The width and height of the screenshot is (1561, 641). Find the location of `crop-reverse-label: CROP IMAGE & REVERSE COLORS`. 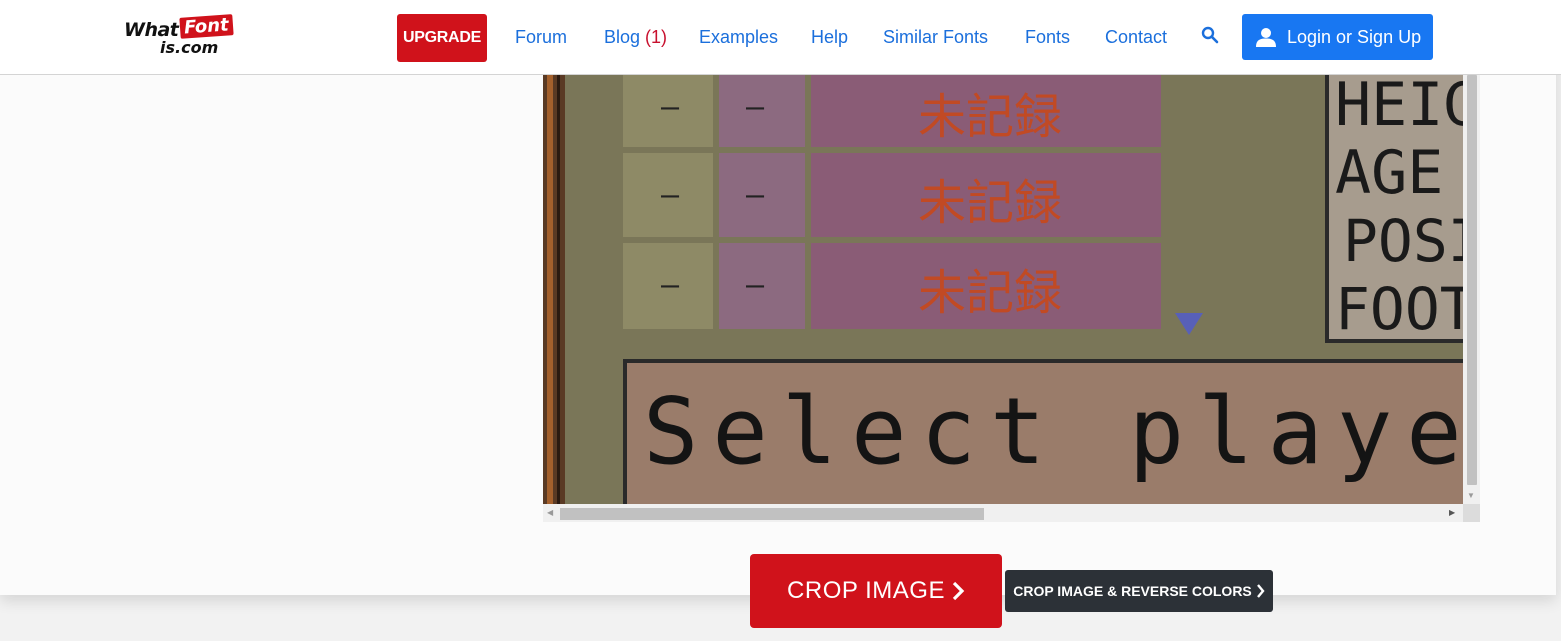

crop-reverse-label: CROP IMAGE & REVERSE COLORS is located at coordinates (1132, 591).